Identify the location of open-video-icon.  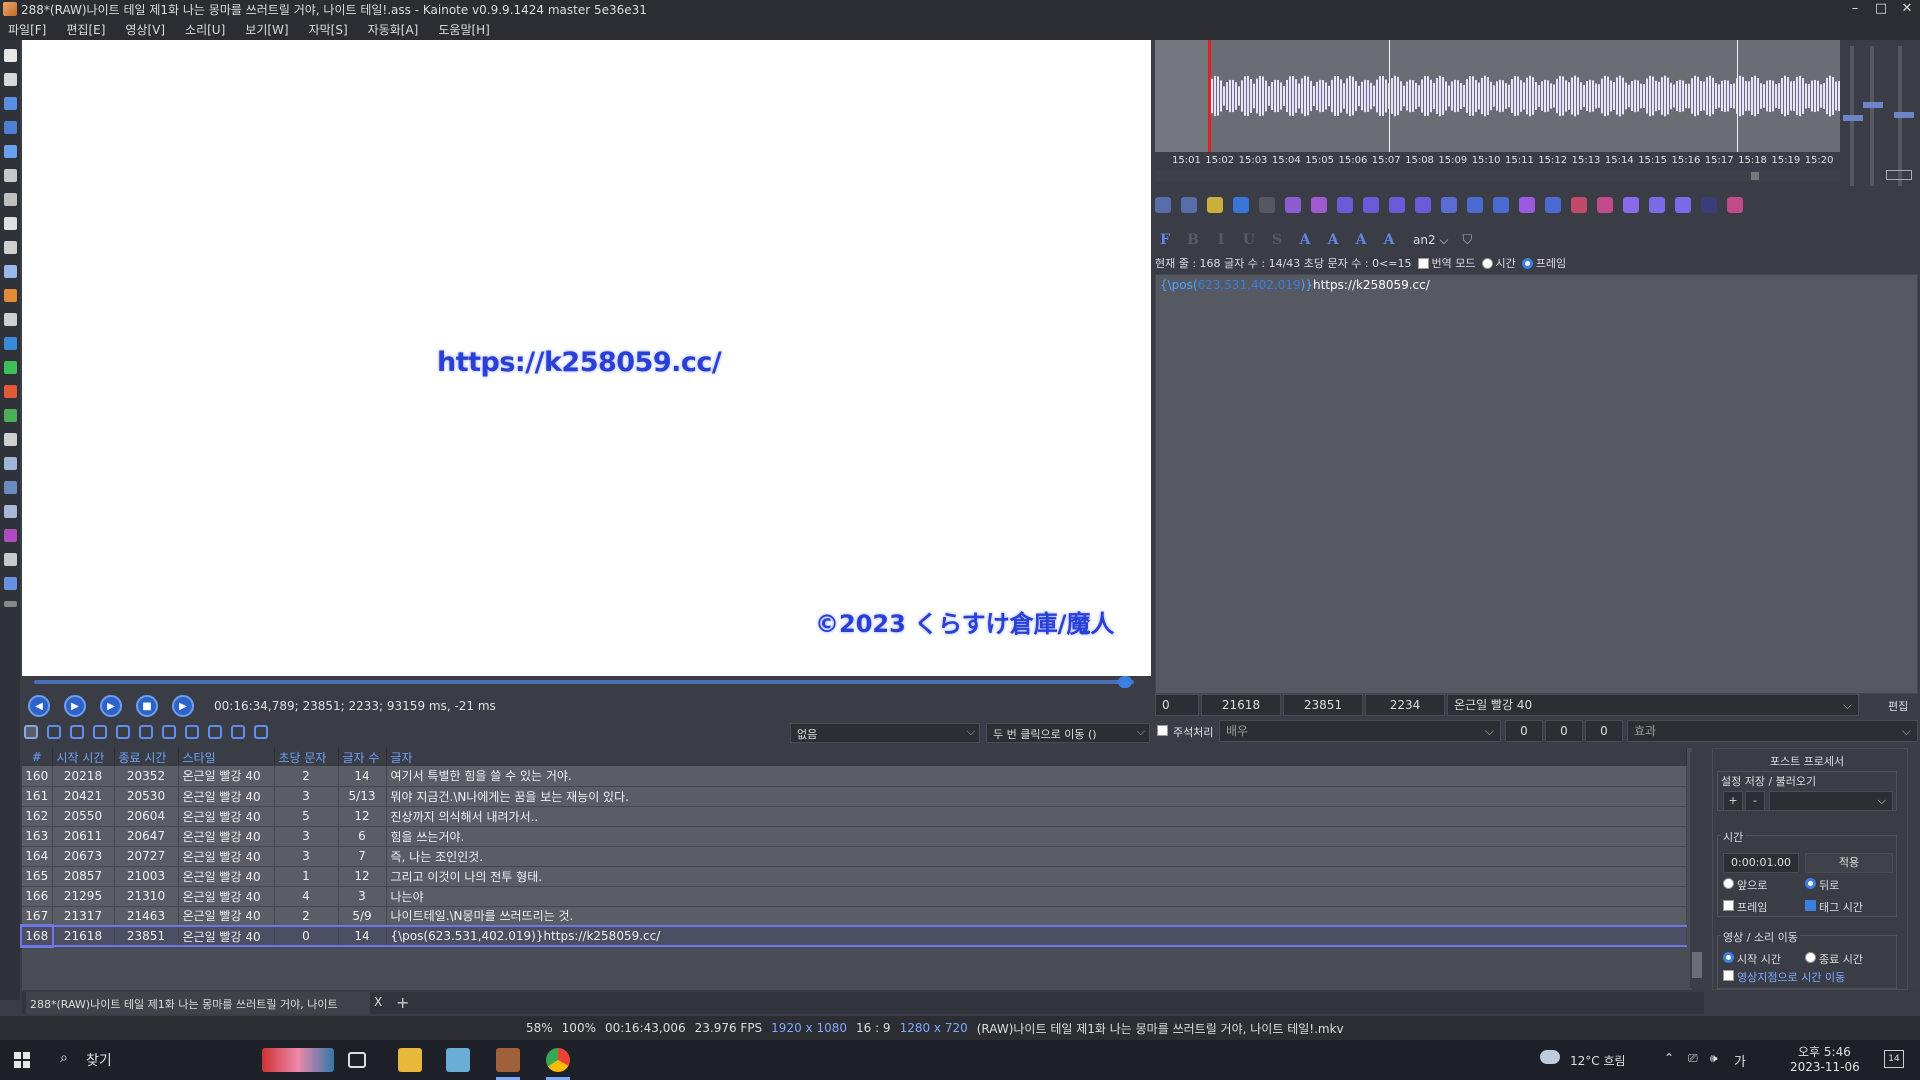
(10, 175).